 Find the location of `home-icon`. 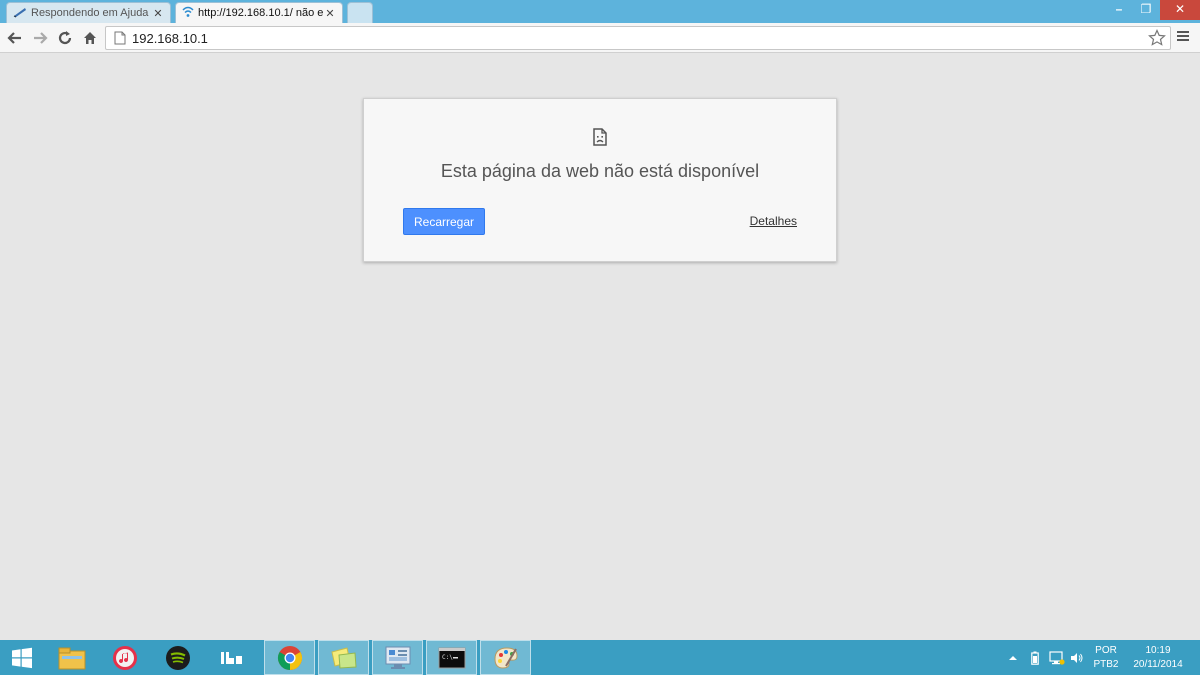

home-icon is located at coordinates (90, 38).